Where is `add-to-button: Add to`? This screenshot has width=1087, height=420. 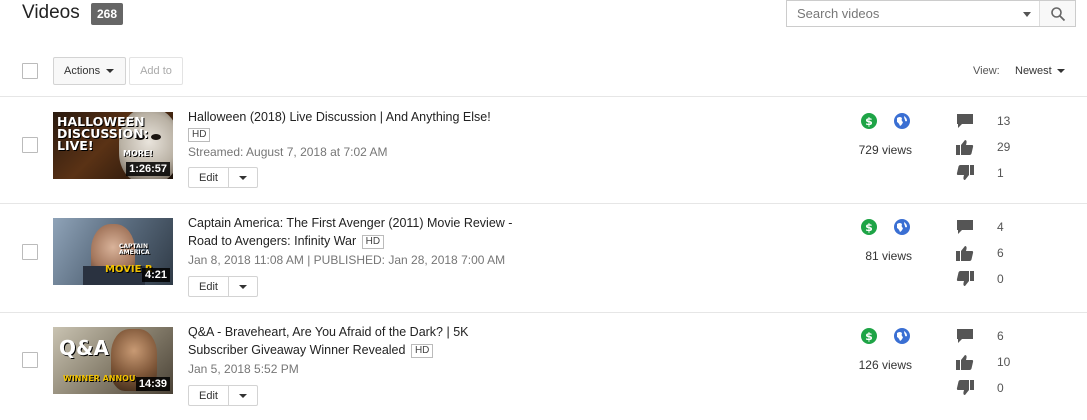 add-to-button: Add to is located at coordinates (156, 71).